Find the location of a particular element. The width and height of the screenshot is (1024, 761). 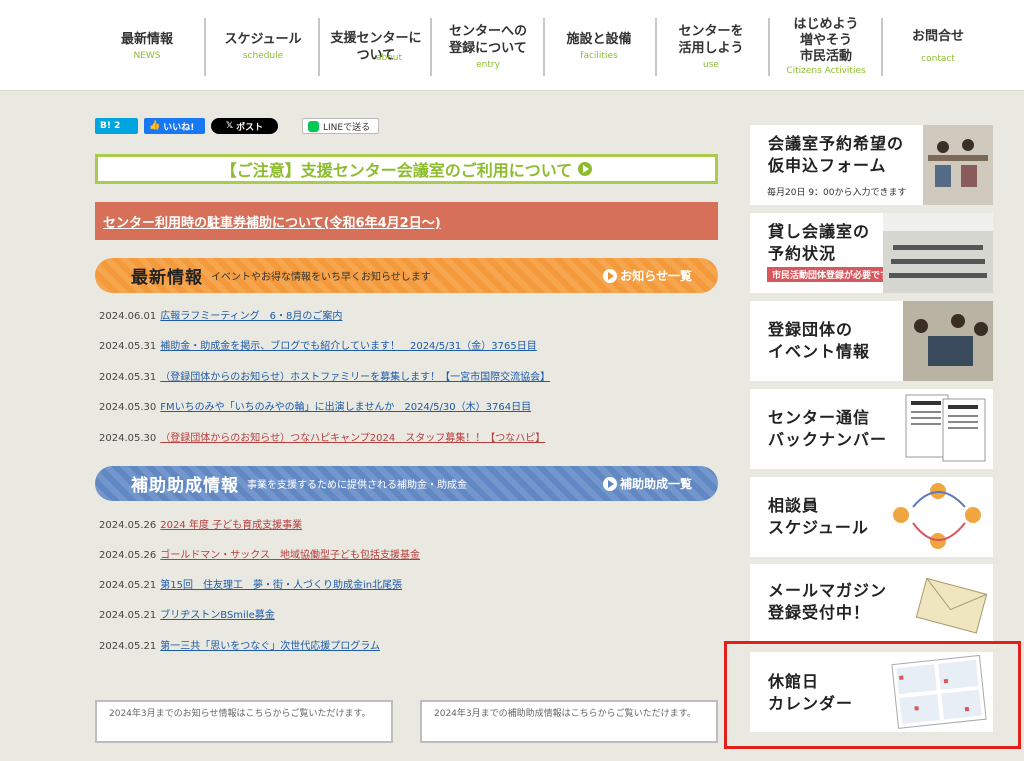

nav-facilities-label: 施設と設備 is located at coordinates (599, 39).